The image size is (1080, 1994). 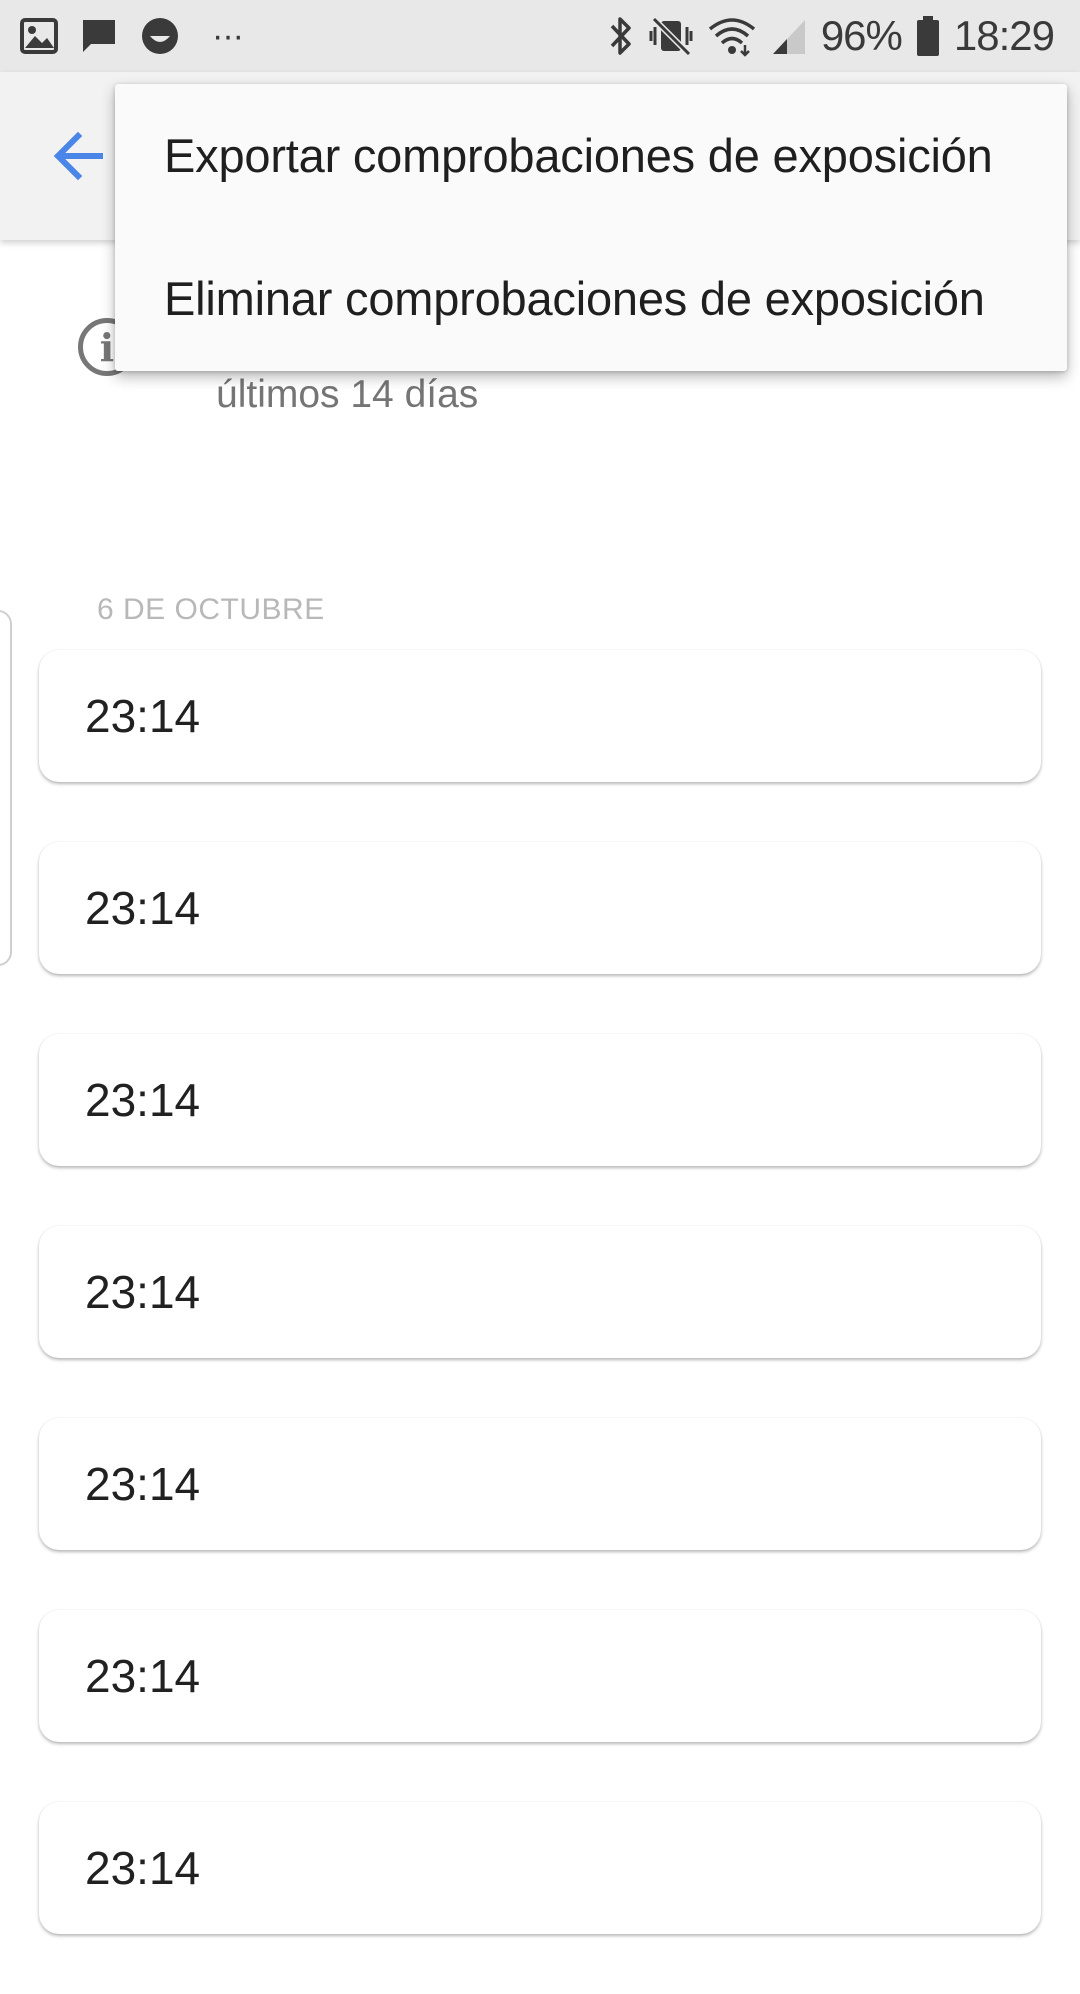 I want to click on section-date: 6 DE OCTUBRE, so click(x=211, y=609).